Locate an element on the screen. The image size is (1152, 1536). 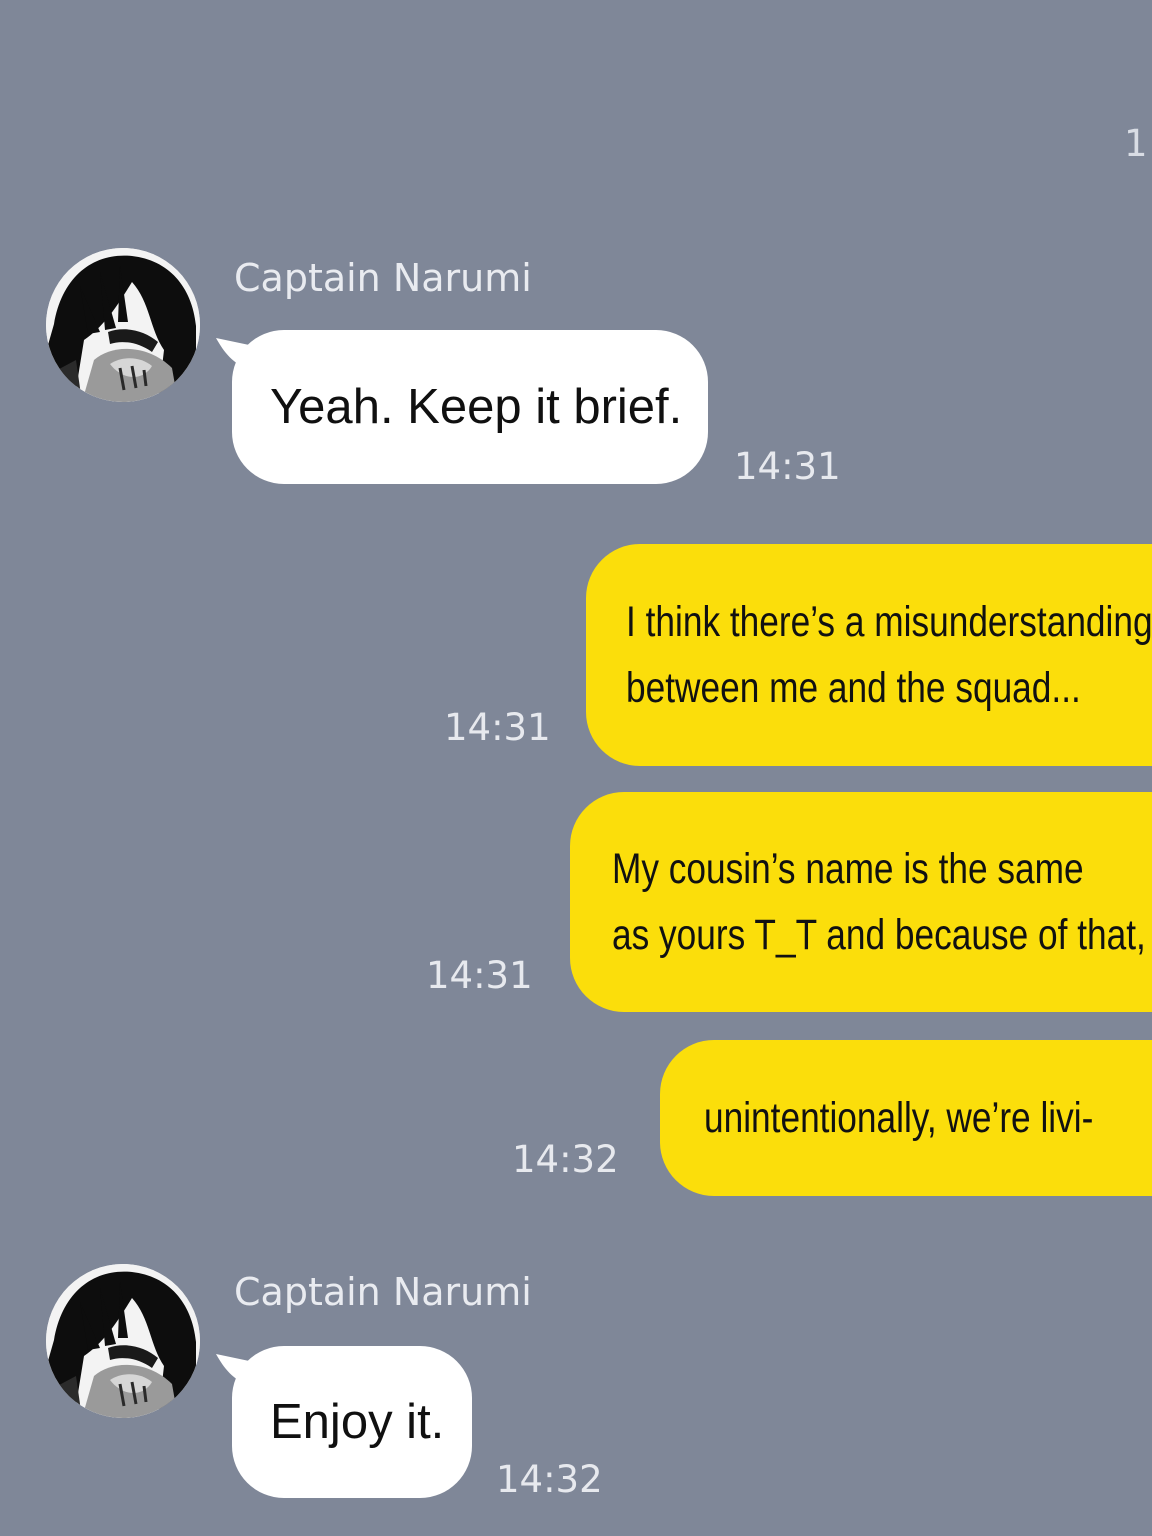
incoming-message-bubble: Enjoy it. is located at coordinates (344, 1422).